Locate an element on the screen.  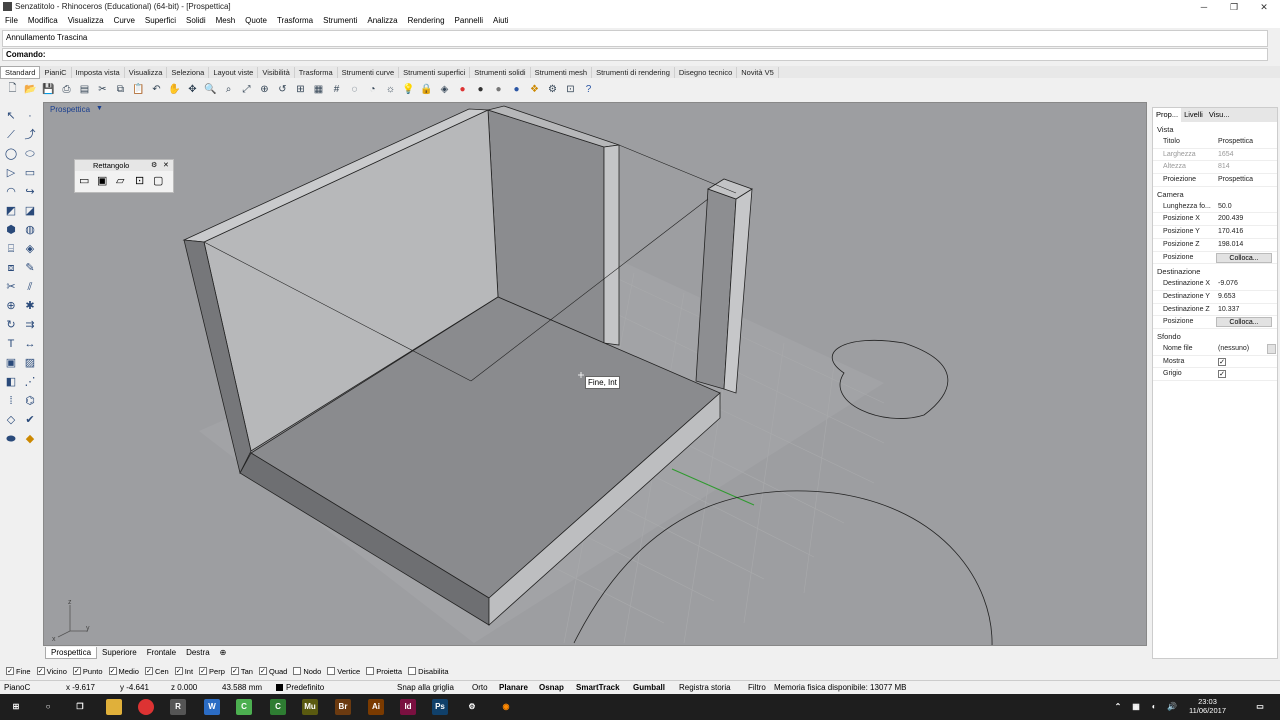
bg-gray-checkbox: ✓ is located at coordinates (1222, 374).